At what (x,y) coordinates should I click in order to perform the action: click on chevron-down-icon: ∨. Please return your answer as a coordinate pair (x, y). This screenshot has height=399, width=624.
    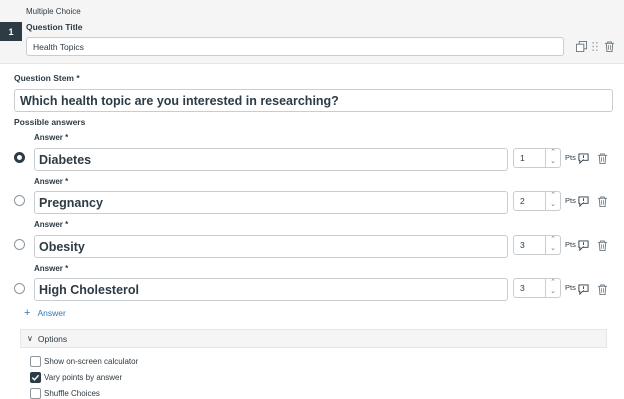
    Looking at the image, I should click on (30, 338).